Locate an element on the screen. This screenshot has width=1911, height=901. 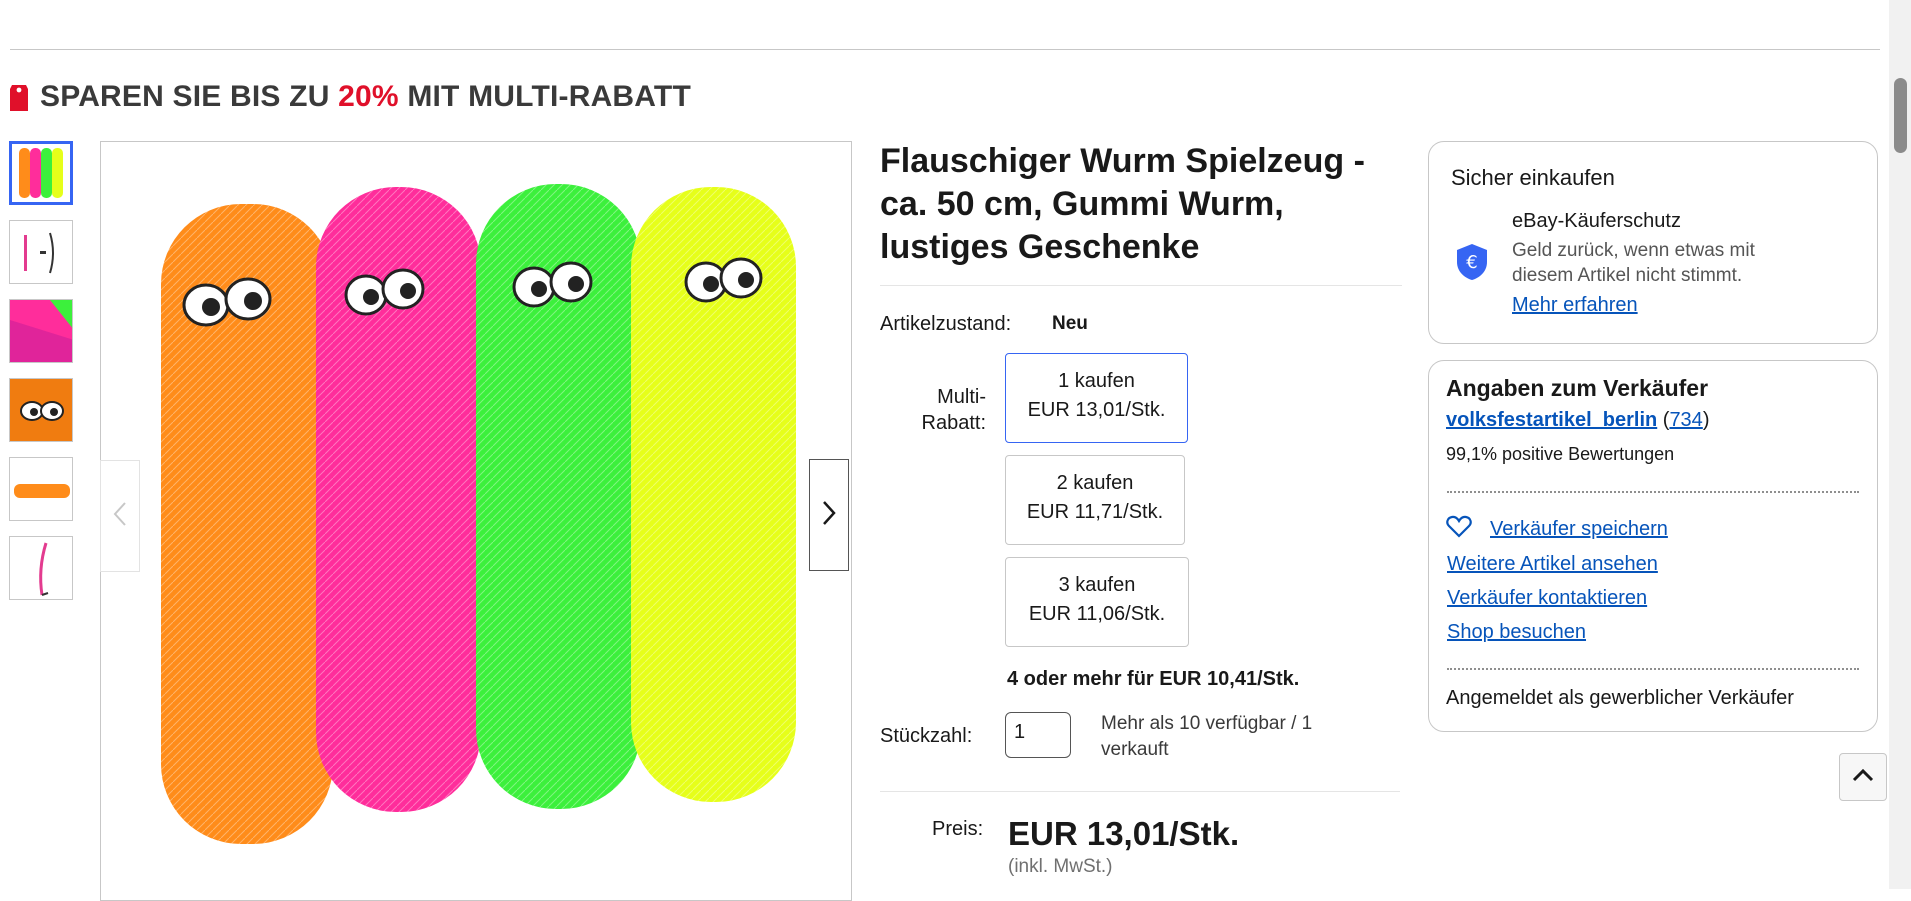
tier-3-qty: 3 kaufen is located at coordinates (1097, 585).